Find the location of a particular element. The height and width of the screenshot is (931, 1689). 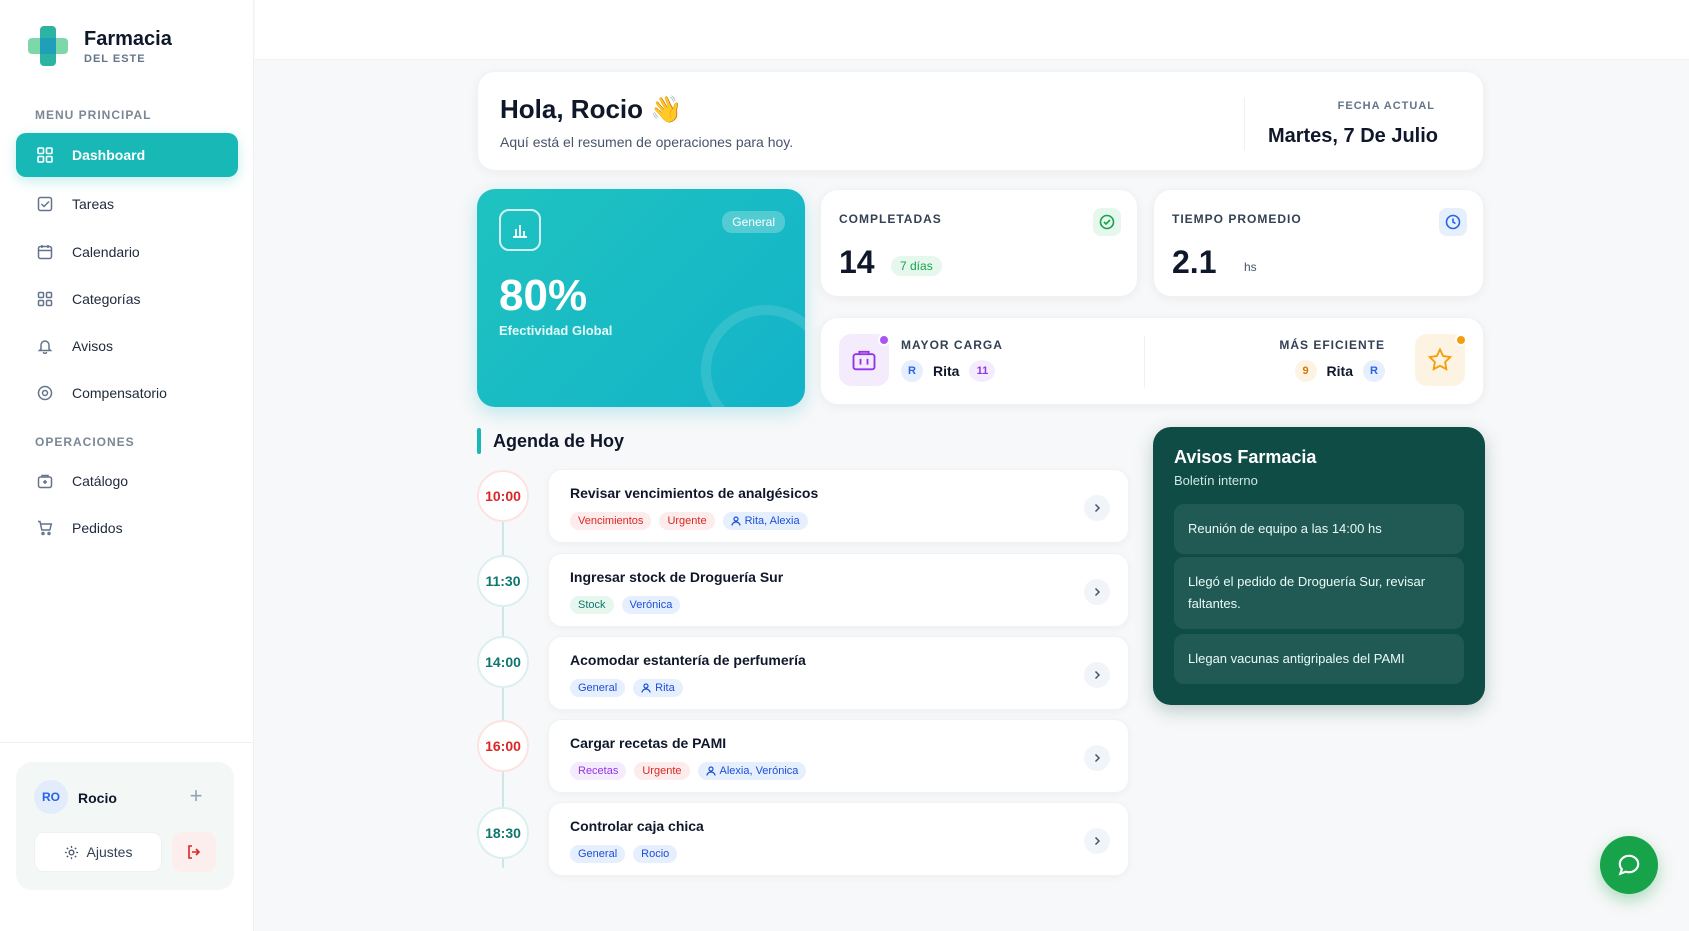

sidebar-item-label: Compensatorio is located at coordinates (119, 393).